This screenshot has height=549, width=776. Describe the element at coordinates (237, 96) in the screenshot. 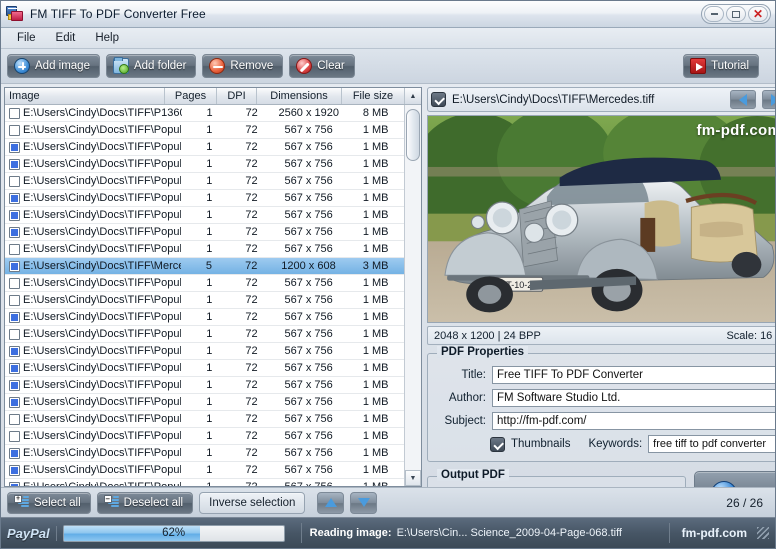

I see `column-header-dpi: DPI` at that location.